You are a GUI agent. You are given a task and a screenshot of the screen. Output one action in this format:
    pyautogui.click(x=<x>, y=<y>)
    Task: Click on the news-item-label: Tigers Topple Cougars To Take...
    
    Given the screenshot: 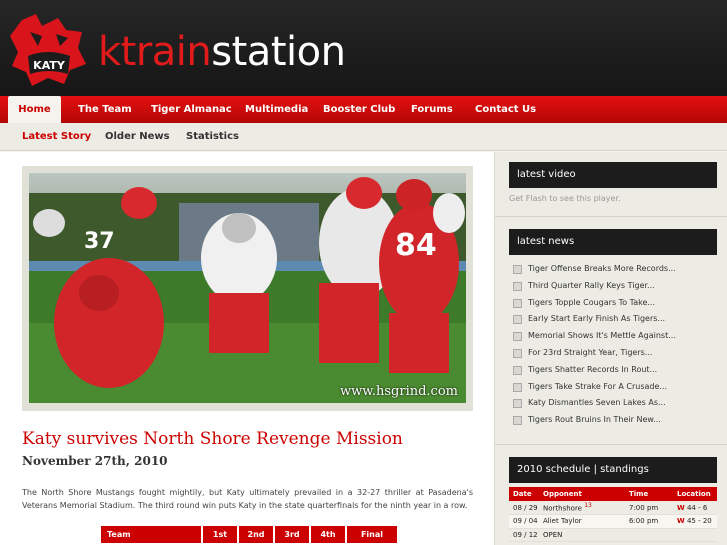 What is the action you would take?
    pyautogui.click(x=591, y=302)
    